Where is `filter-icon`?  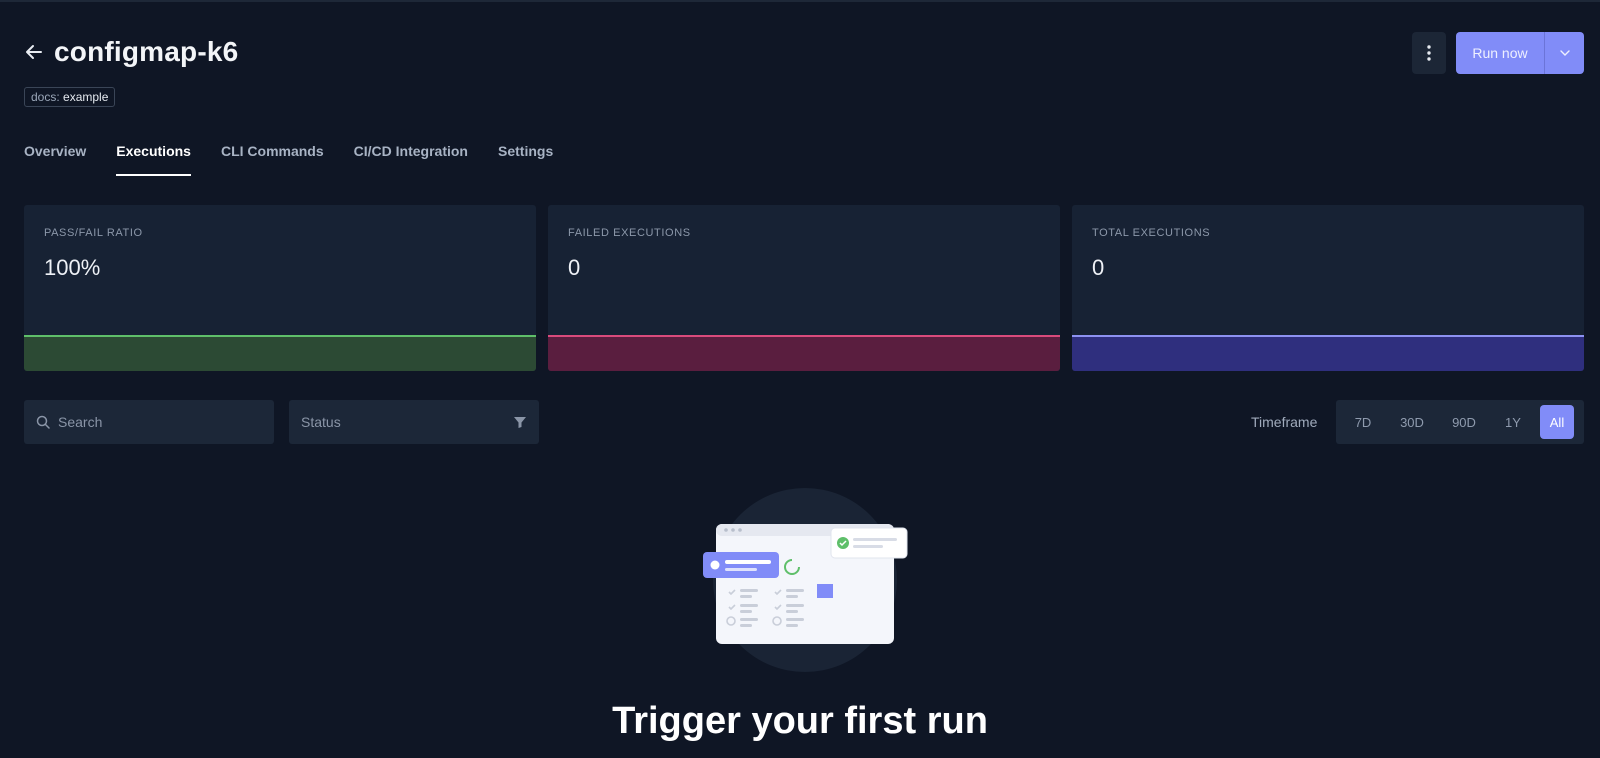 filter-icon is located at coordinates (520, 422).